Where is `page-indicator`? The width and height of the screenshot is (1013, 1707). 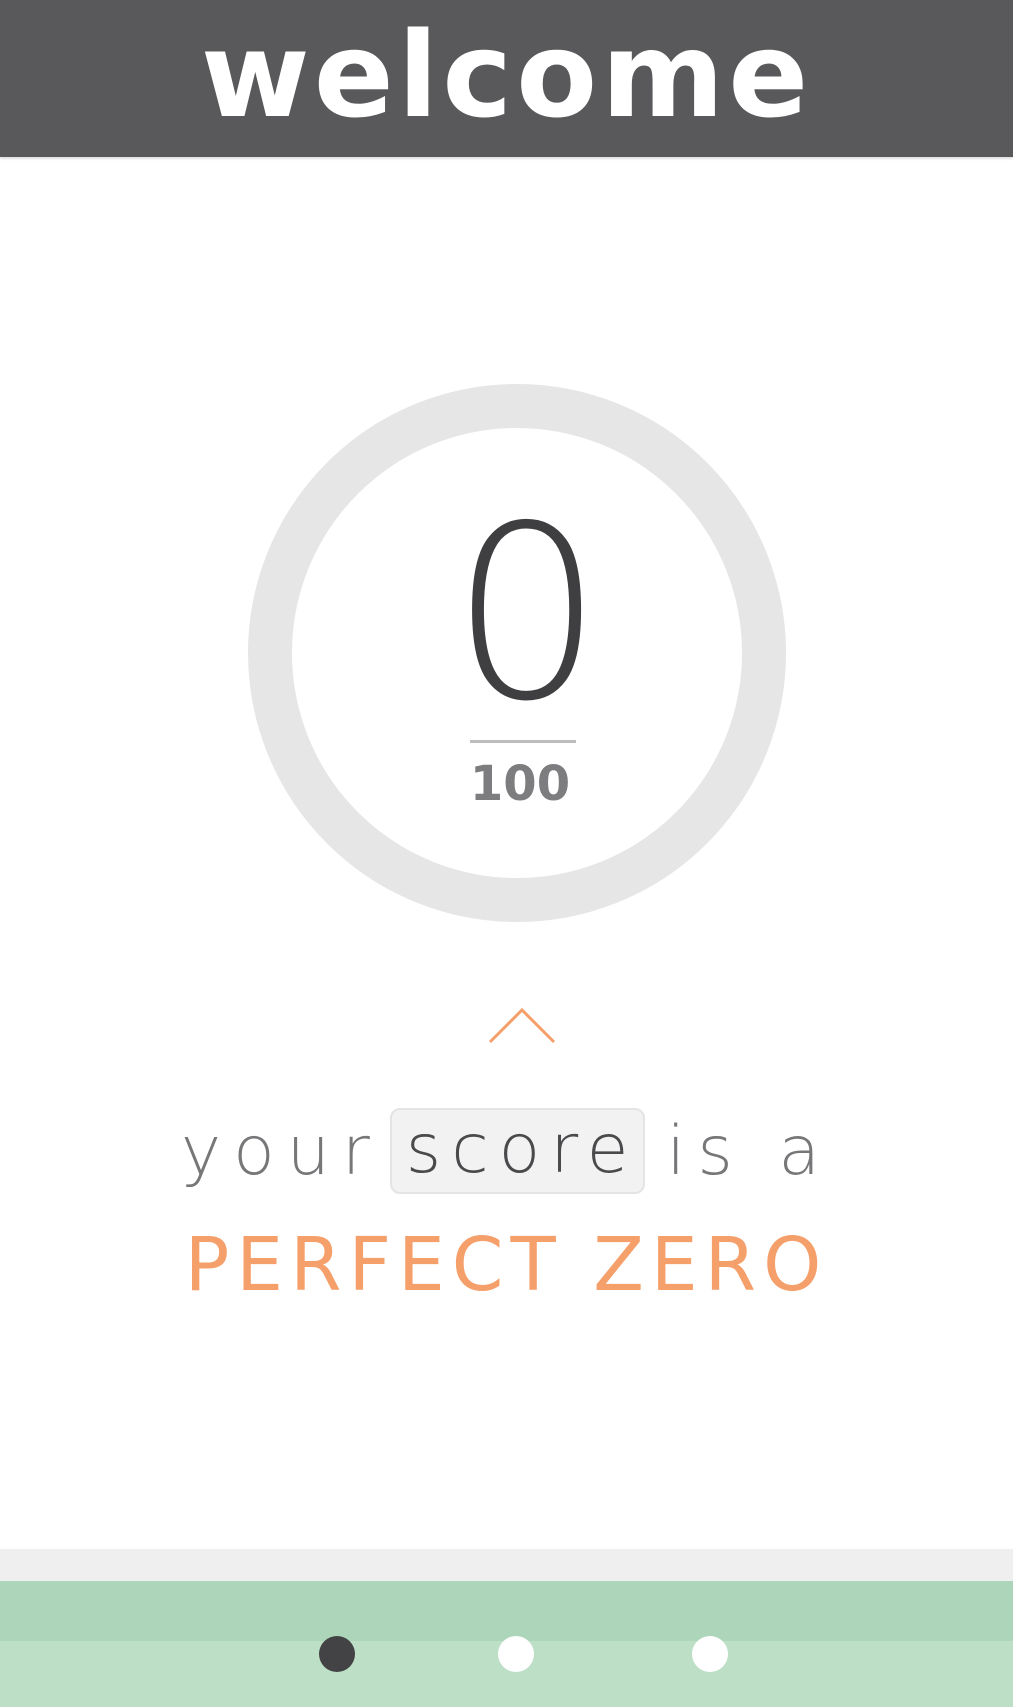 page-indicator is located at coordinates (506, 1644).